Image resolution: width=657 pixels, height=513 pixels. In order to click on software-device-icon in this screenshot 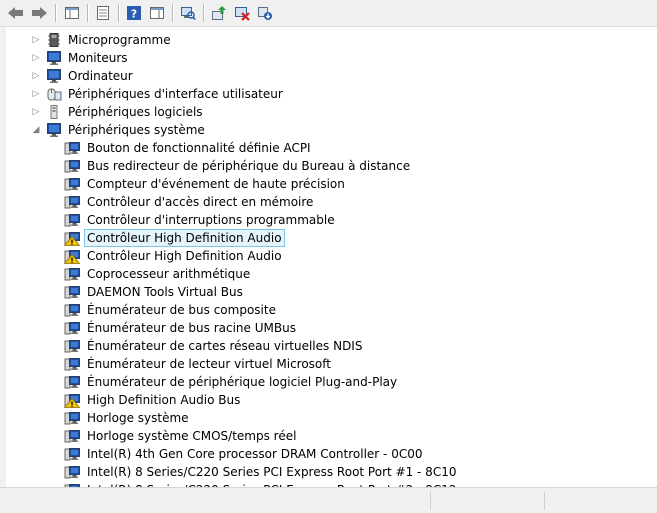, I will do `click(54, 112)`.